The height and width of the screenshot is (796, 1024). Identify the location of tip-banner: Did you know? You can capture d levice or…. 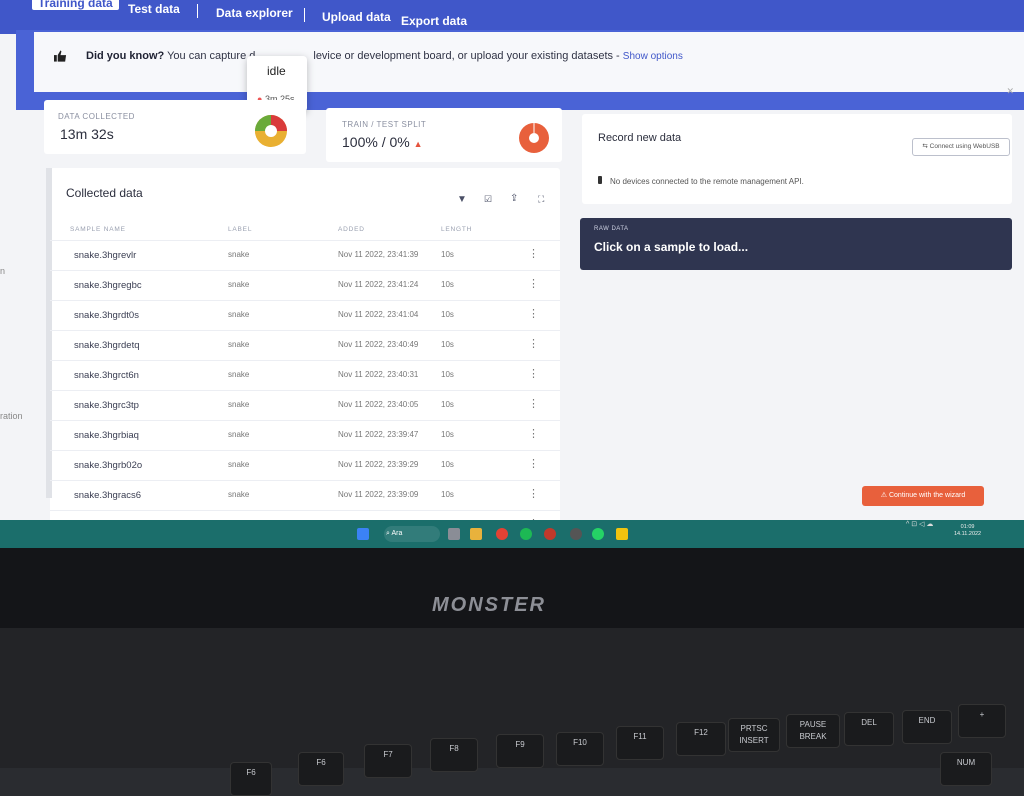
(529, 64).